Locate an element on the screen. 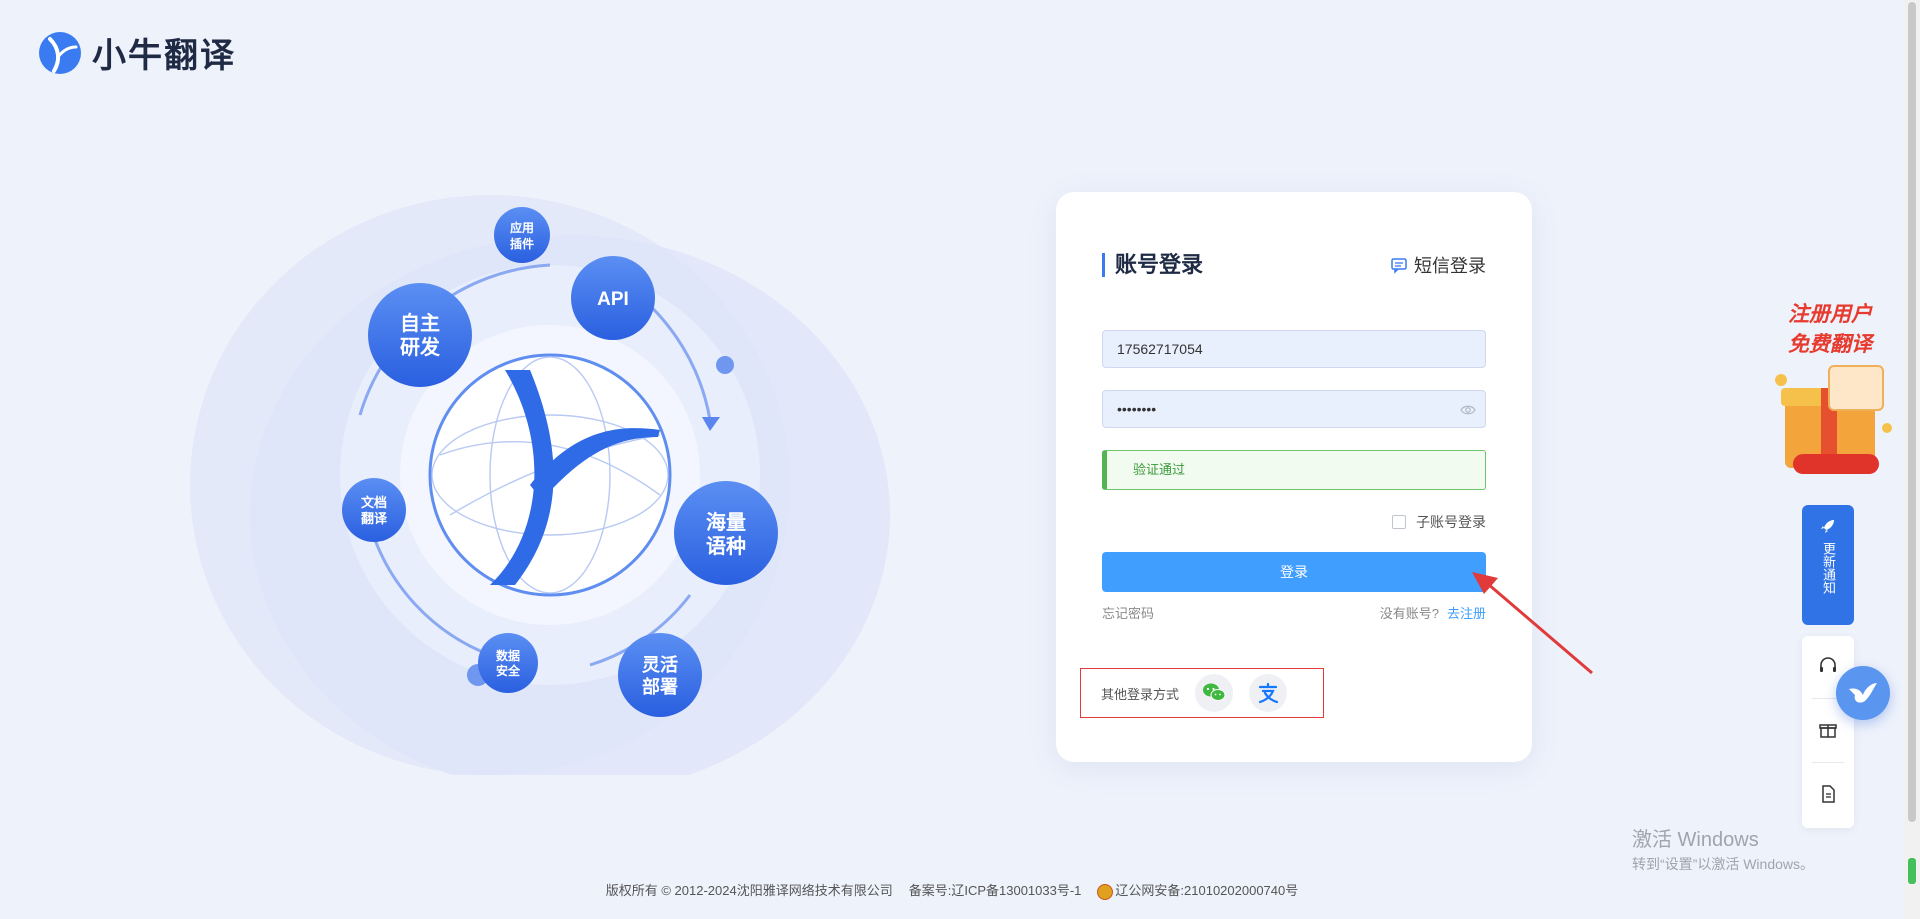  bubble-self-dev-line1: 自主 is located at coordinates (420, 323).